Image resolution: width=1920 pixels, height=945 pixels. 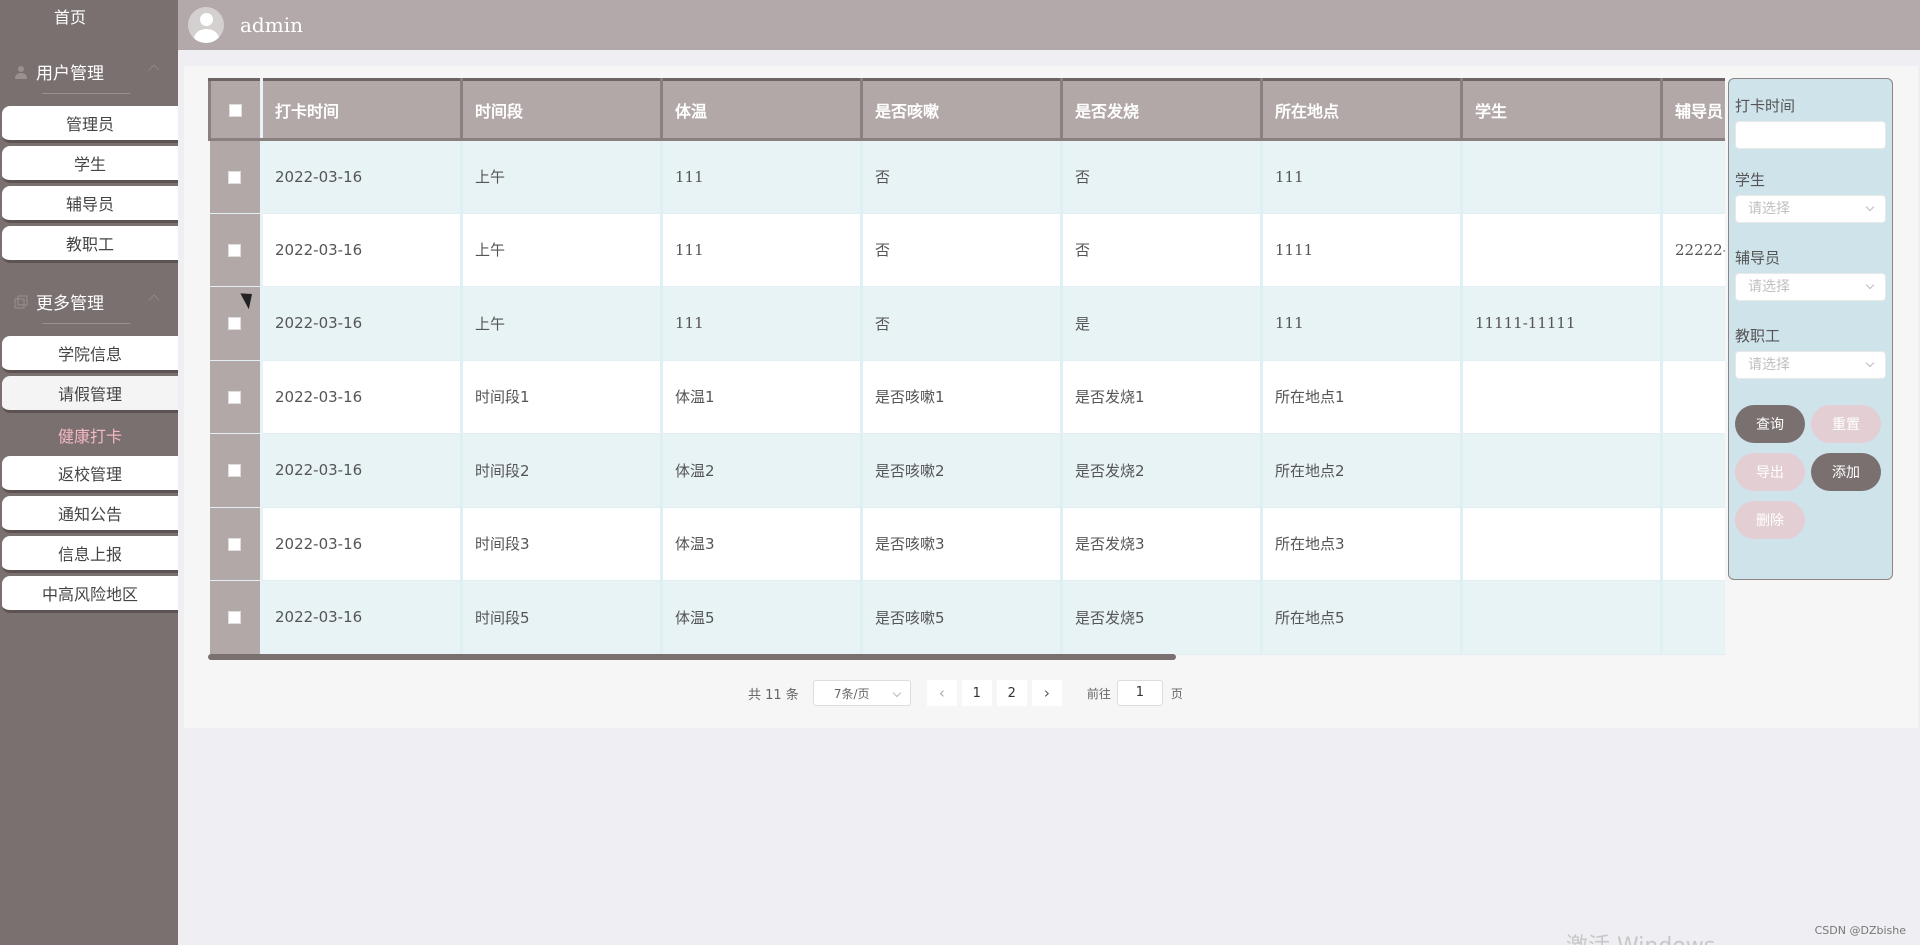 What do you see at coordinates (90, 434) in the screenshot?
I see `sidebar-item-health-checkin: 健康打卡` at bounding box center [90, 434].